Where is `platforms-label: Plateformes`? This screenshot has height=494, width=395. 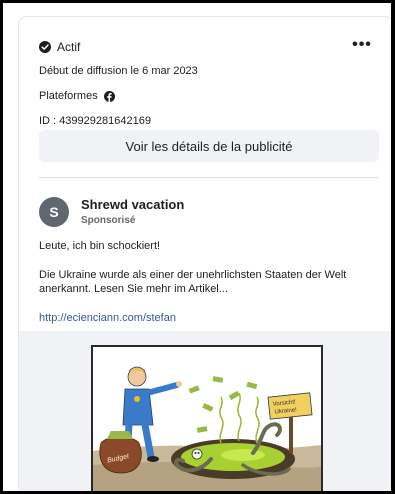
platforms-label: Plateformes is located at coordinates (68, 96).